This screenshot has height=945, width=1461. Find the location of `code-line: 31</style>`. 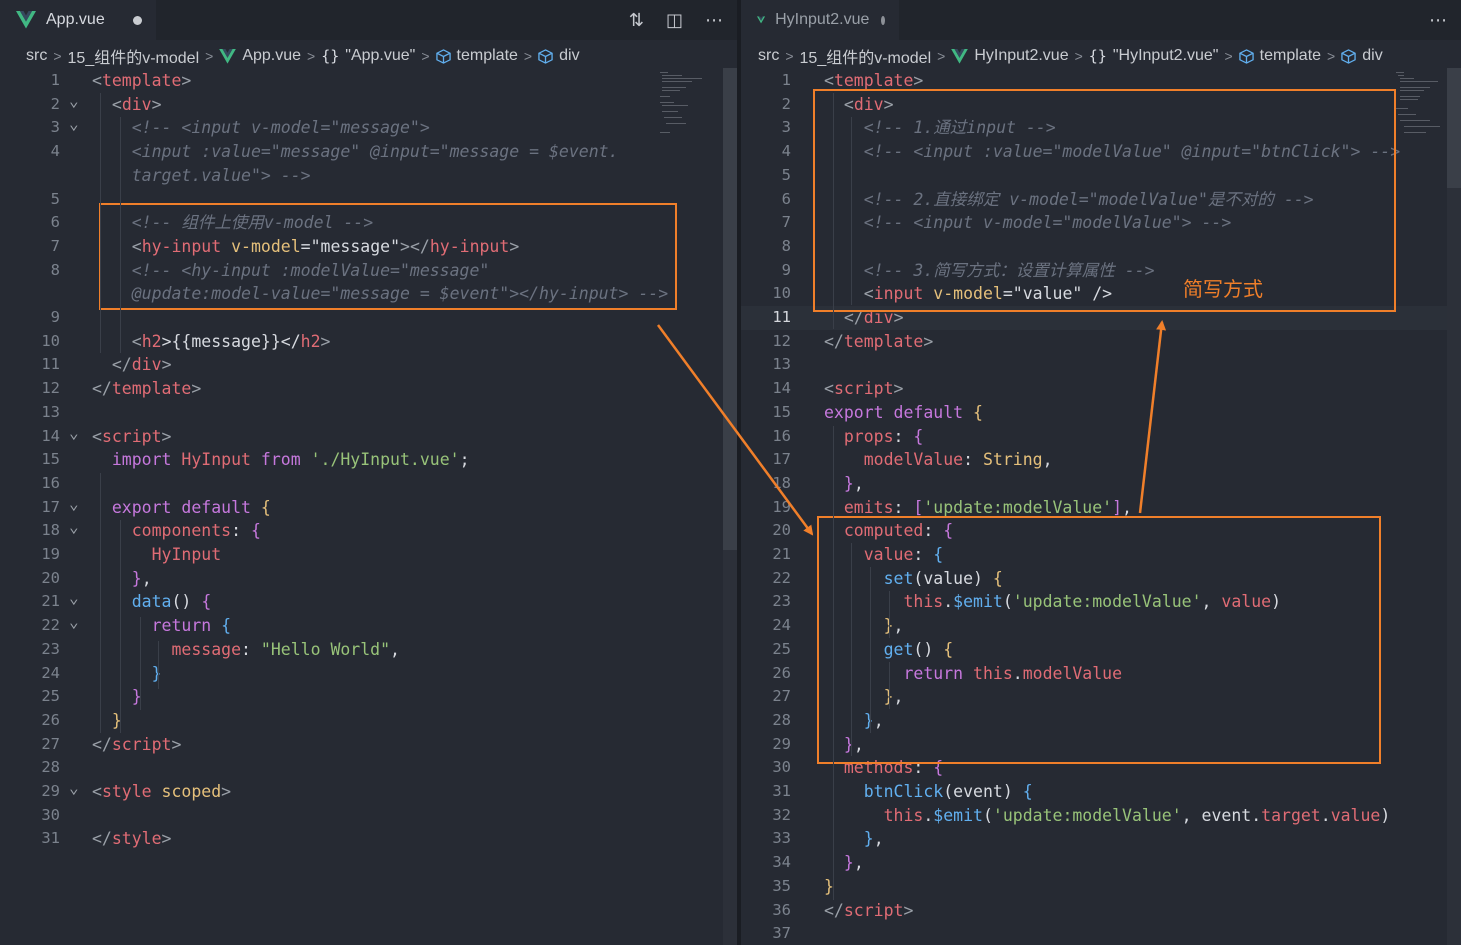

code-line: 31</style> is located at coordinates (368, 839).